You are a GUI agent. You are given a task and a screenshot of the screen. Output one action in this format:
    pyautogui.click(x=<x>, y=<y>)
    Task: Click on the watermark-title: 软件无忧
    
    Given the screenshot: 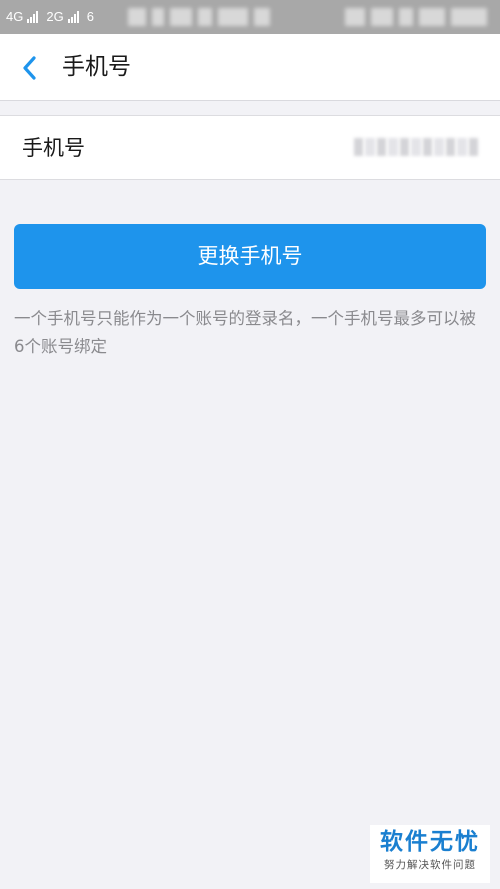 What is the action you would take?
    pyautogui.click(x=430, y=842)
    